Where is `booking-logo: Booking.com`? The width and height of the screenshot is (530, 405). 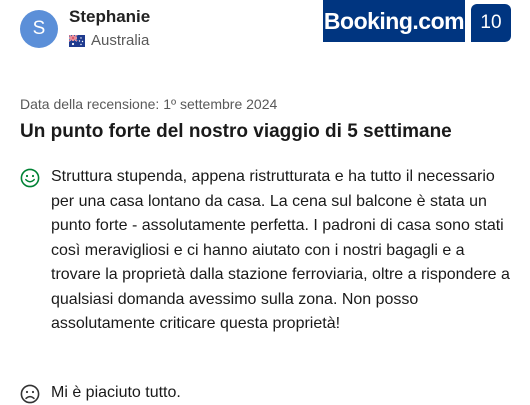
booking-logo: Booking.com is located at coordinates (394, 21).